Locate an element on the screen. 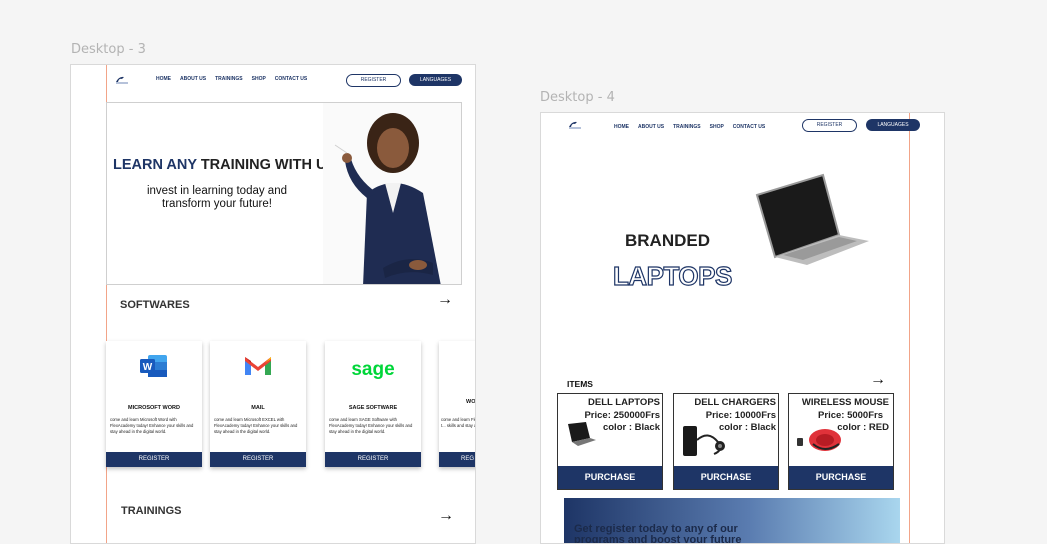 Image resolution: width=1047 pixels, height=544 pixels. card-title: MAIL is located at coordinates (258, 408).